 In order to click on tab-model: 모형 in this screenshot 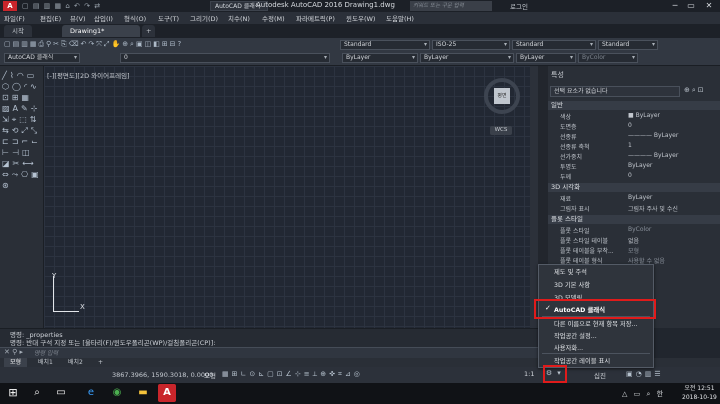, I will do `click(16, 362)`.